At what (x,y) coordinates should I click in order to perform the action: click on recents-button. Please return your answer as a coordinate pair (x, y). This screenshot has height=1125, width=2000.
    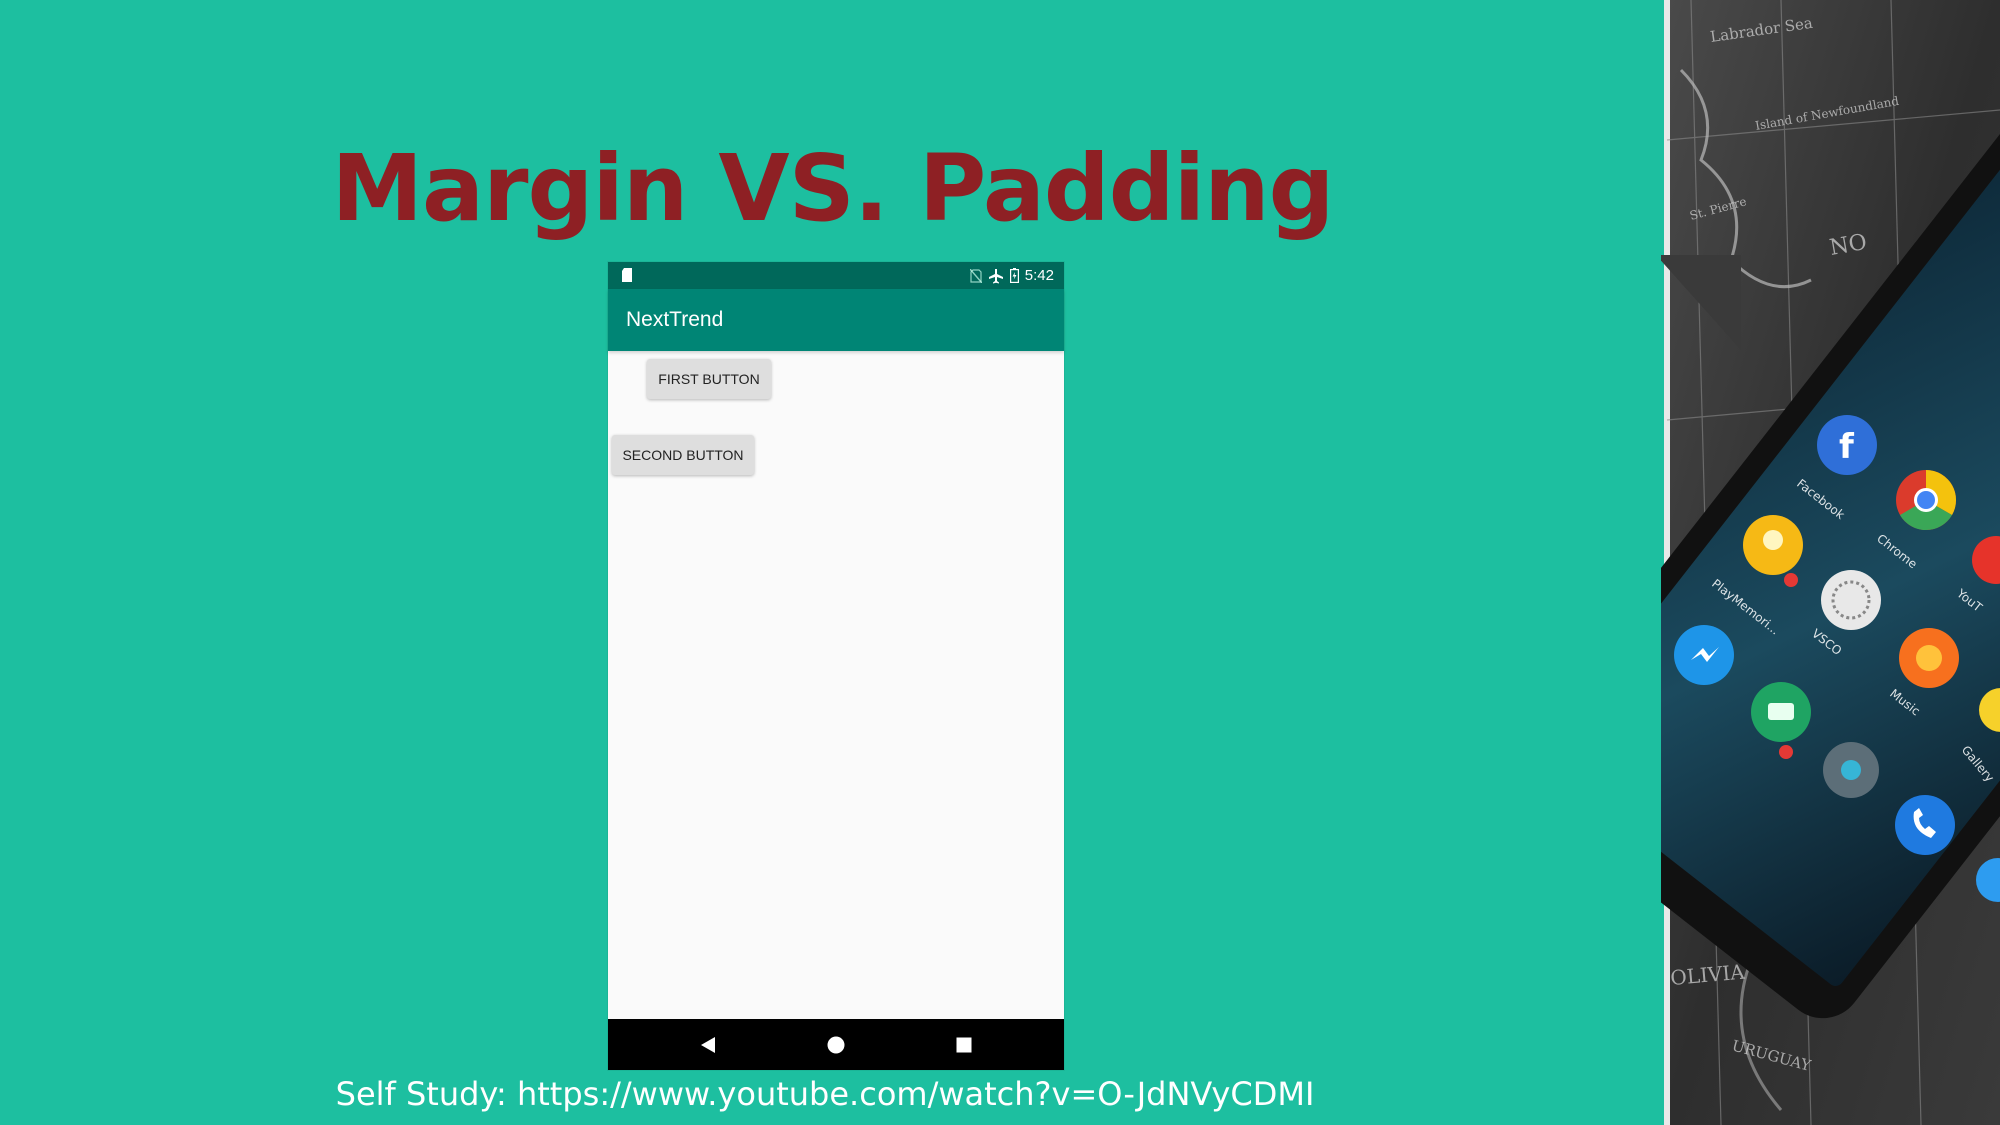
    Looking at the image, I should click on (964, 1044).